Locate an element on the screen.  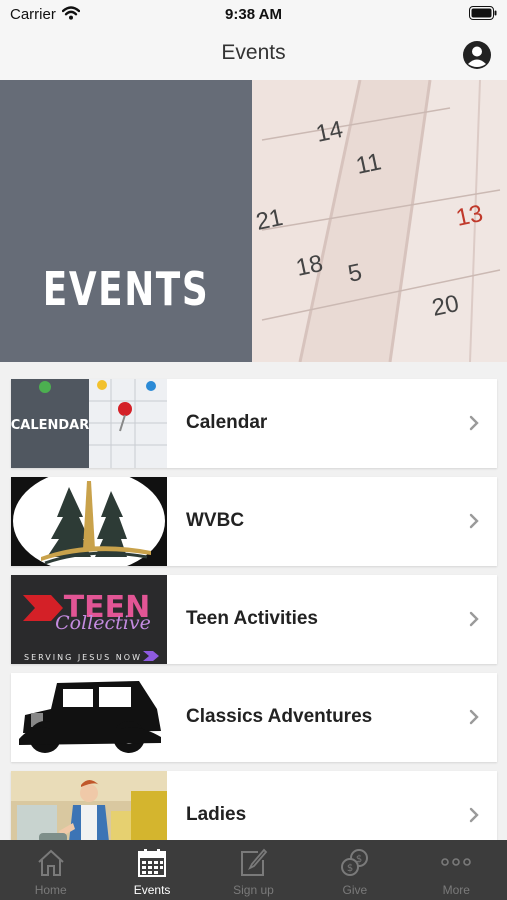
more-icon is located at coordinates (456, 862).